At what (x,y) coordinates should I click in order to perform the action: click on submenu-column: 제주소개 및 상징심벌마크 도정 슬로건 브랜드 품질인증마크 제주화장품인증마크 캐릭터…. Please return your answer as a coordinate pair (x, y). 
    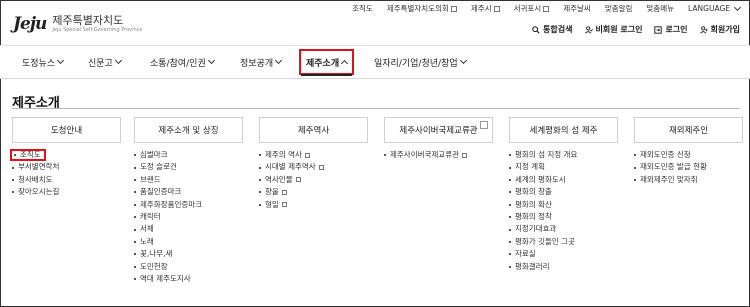
    Looking at the image, I should click on (188, 201).